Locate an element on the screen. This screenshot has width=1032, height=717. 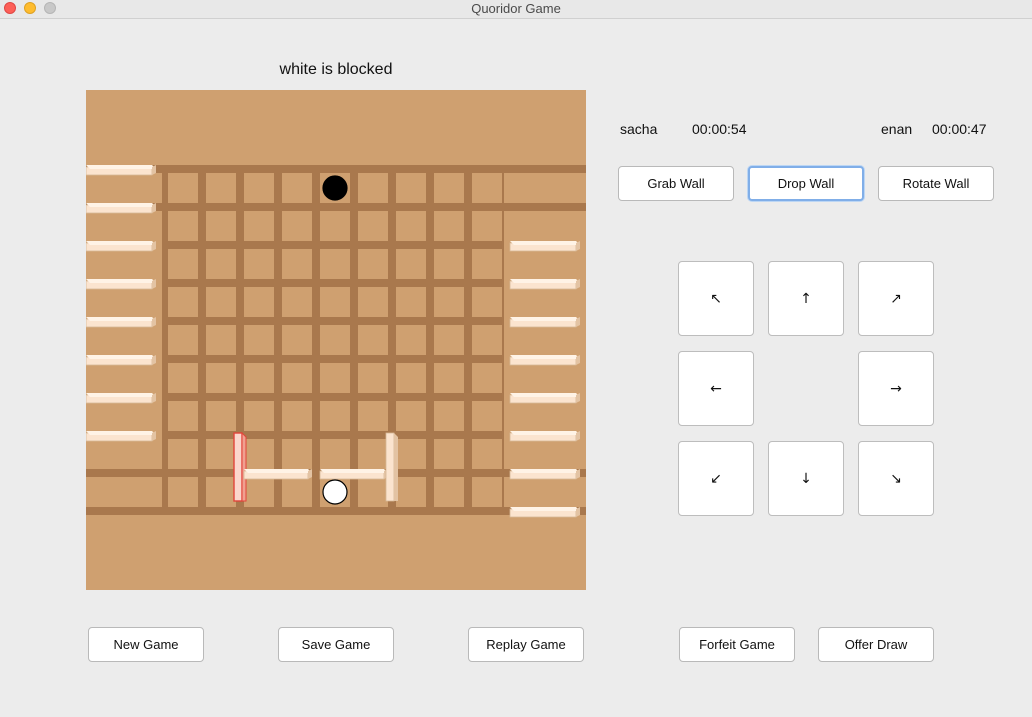
forfeit-game-button: Forfeit Game is located at coordinates (737, 644).